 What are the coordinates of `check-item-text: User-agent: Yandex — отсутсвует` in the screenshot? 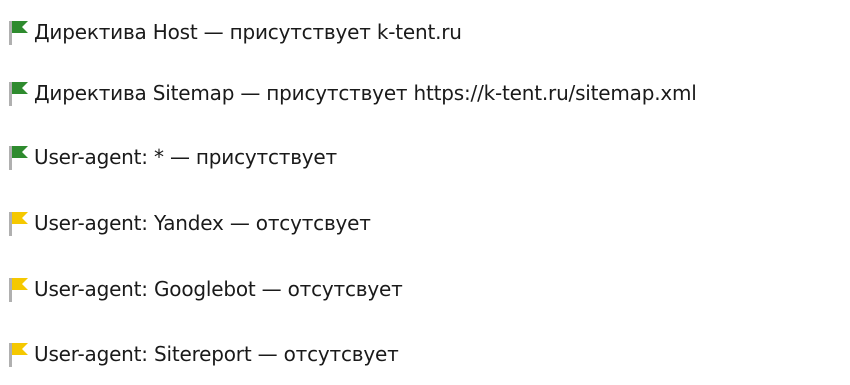 It's located at (202, 223).